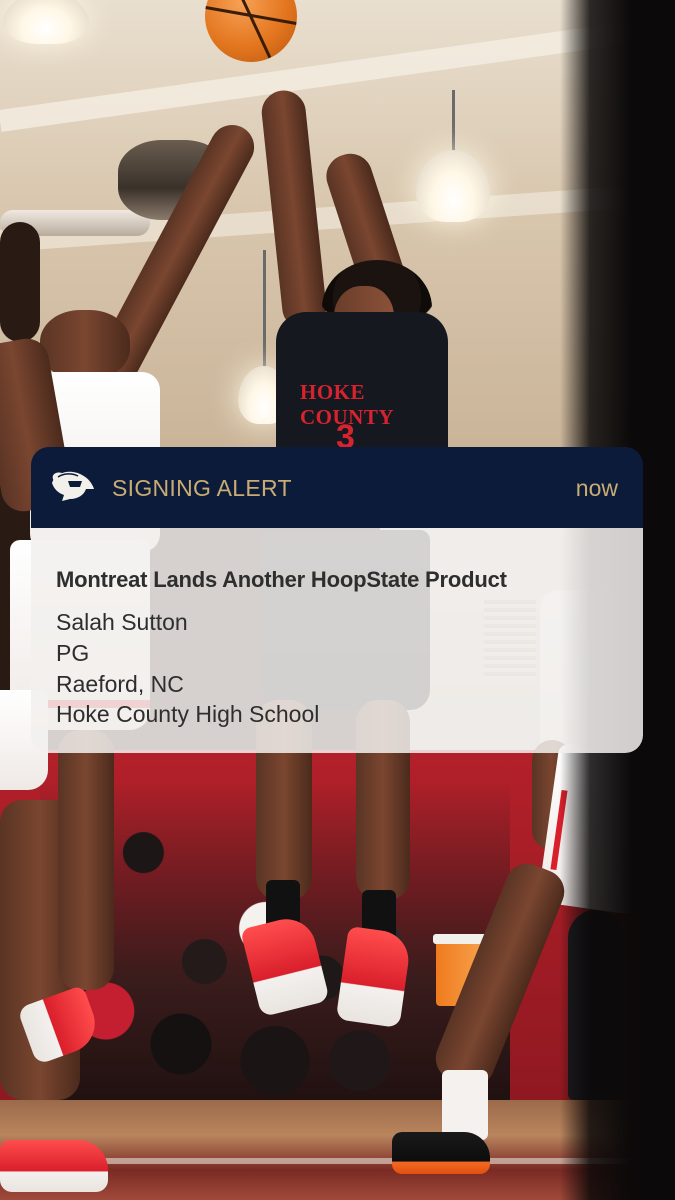 This screenshot has width=675, height=1200. What do you see at coordinates (281, 579) in the screenshot?
I see `notification-headline: Montreat Lands Another HoopState Product` at bounding box center [281, 579].